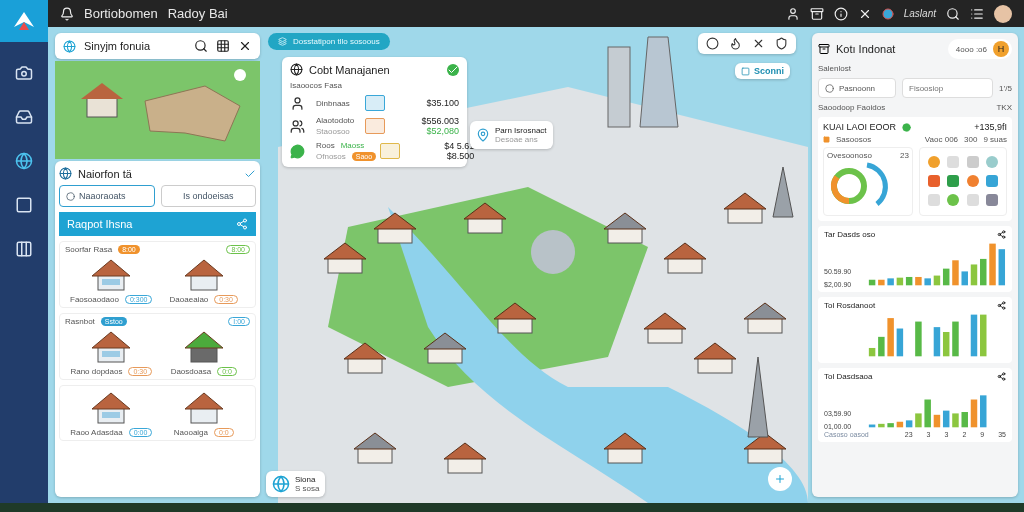  What do you see at coordinates (762, 71) in the screenshot?
I see `scene-badge: Sconni` at bounding box center [762, 71].